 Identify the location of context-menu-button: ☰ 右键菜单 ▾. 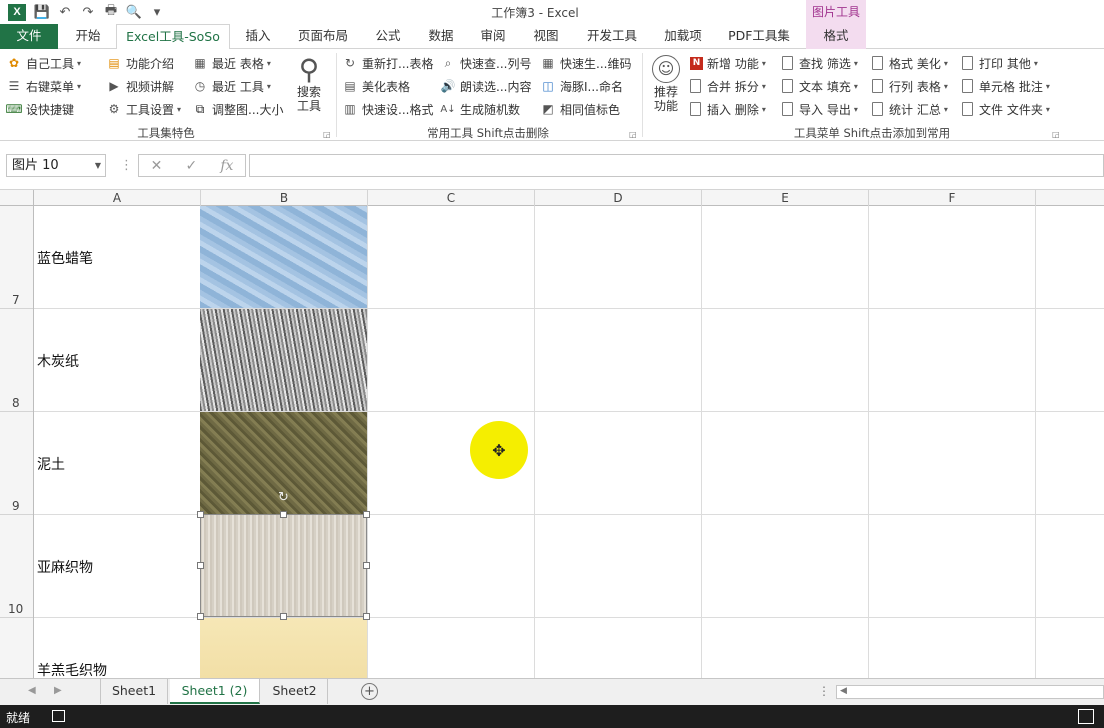
(43, 86).